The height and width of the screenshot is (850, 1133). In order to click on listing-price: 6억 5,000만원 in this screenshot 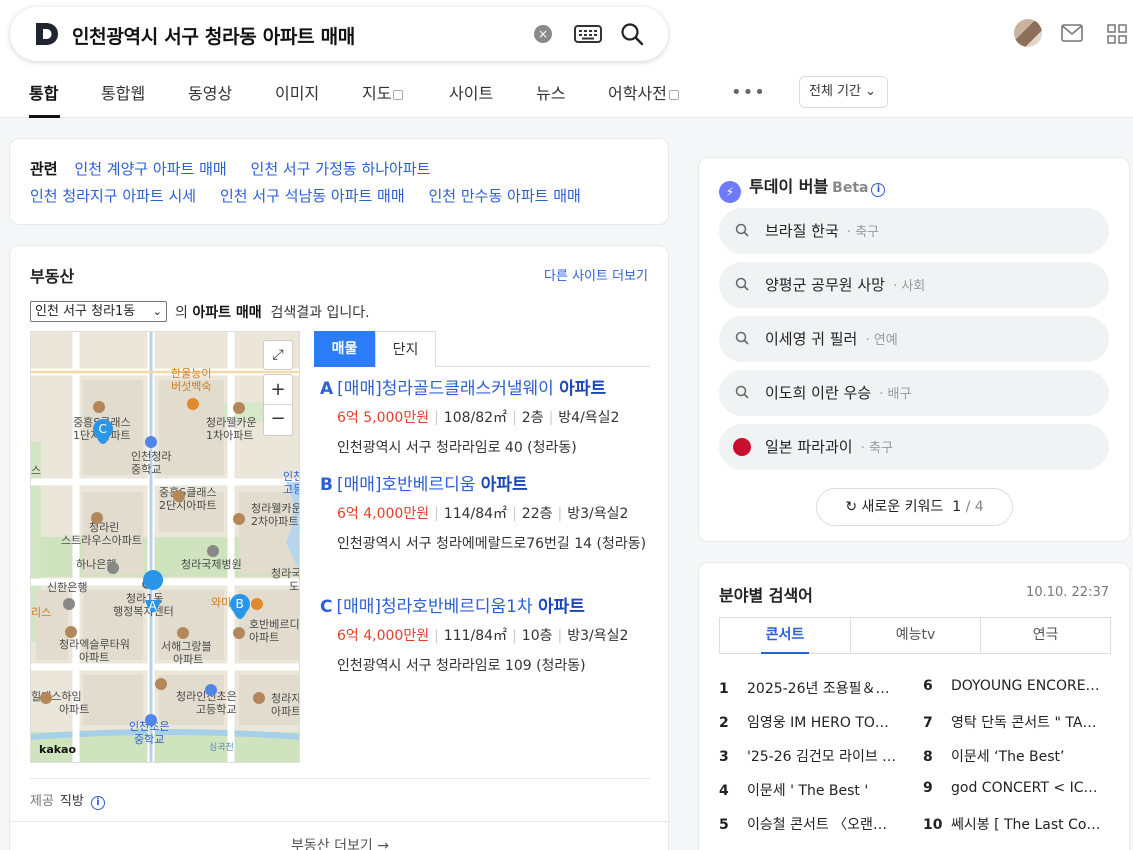, I will do `click(383, 418)`.